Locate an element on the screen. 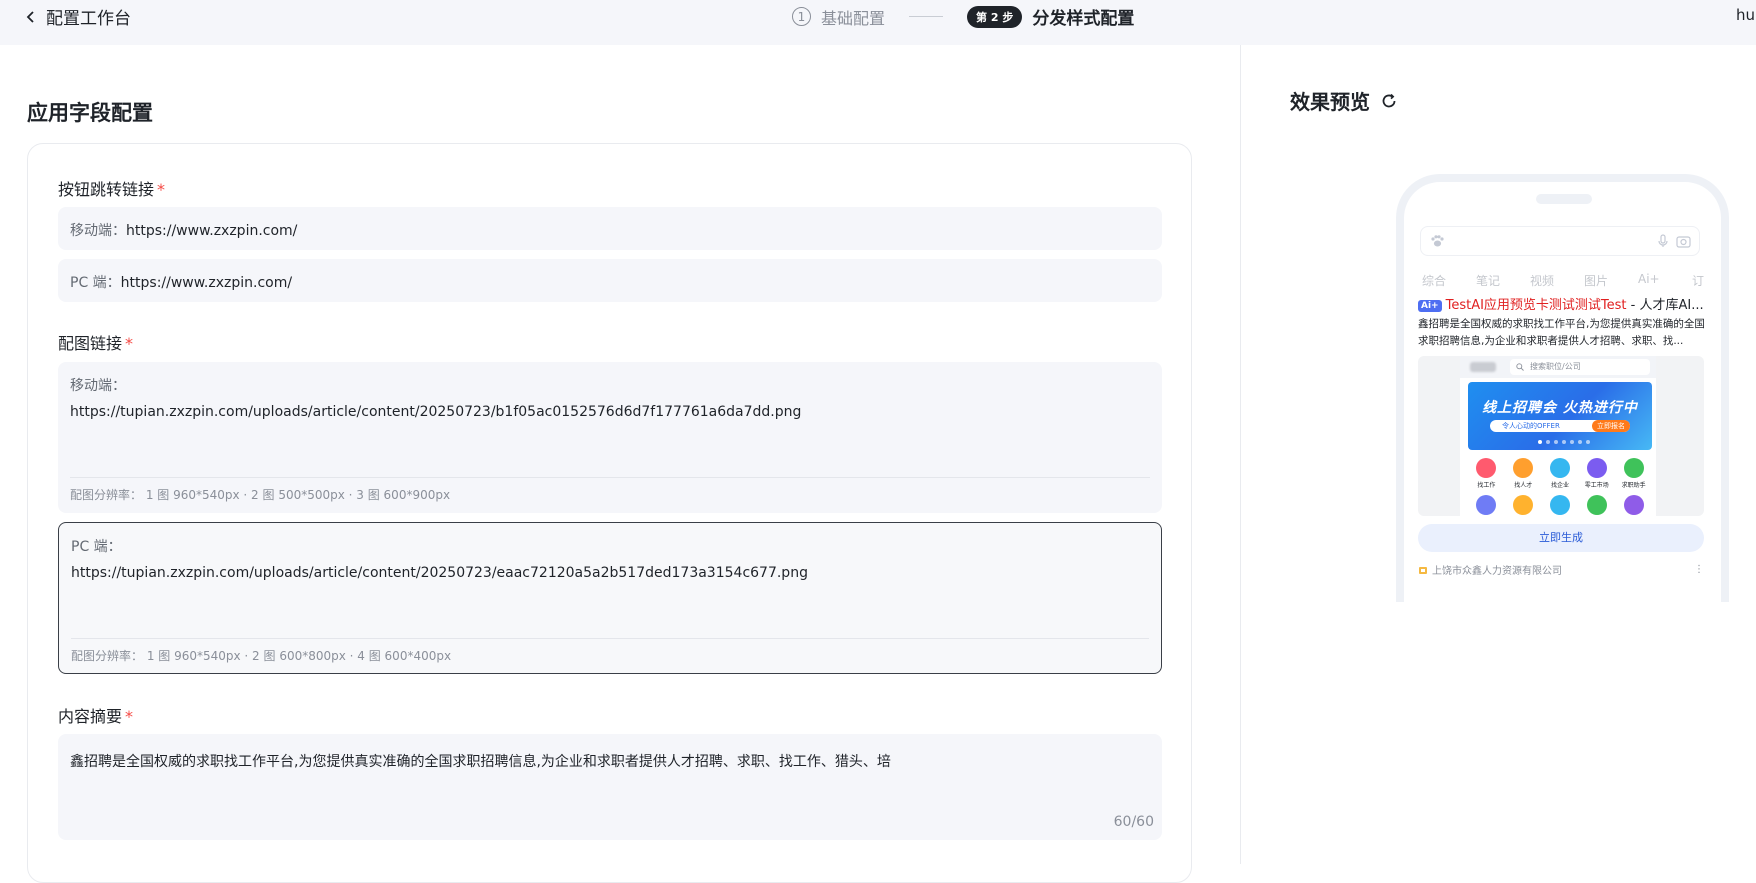 The image size is (1756, 883). app-grid-label: 找人才 is located at coordinates (1523, 485).